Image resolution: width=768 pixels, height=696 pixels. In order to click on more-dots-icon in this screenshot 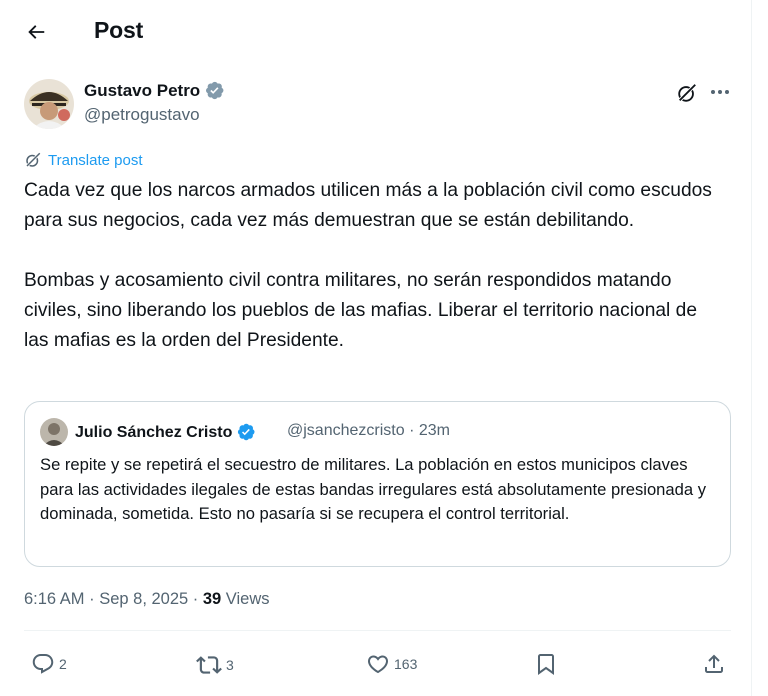, I will do `click(720, 92)`.